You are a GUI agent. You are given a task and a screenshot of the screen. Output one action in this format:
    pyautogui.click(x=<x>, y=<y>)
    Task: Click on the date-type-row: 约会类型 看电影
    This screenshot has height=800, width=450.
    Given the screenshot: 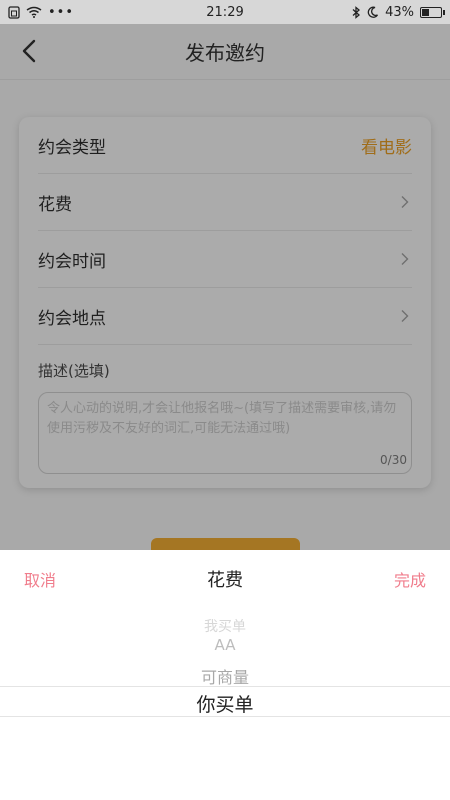 What is the action you would take?
    pyautogui.click(x=225, y=145)
    